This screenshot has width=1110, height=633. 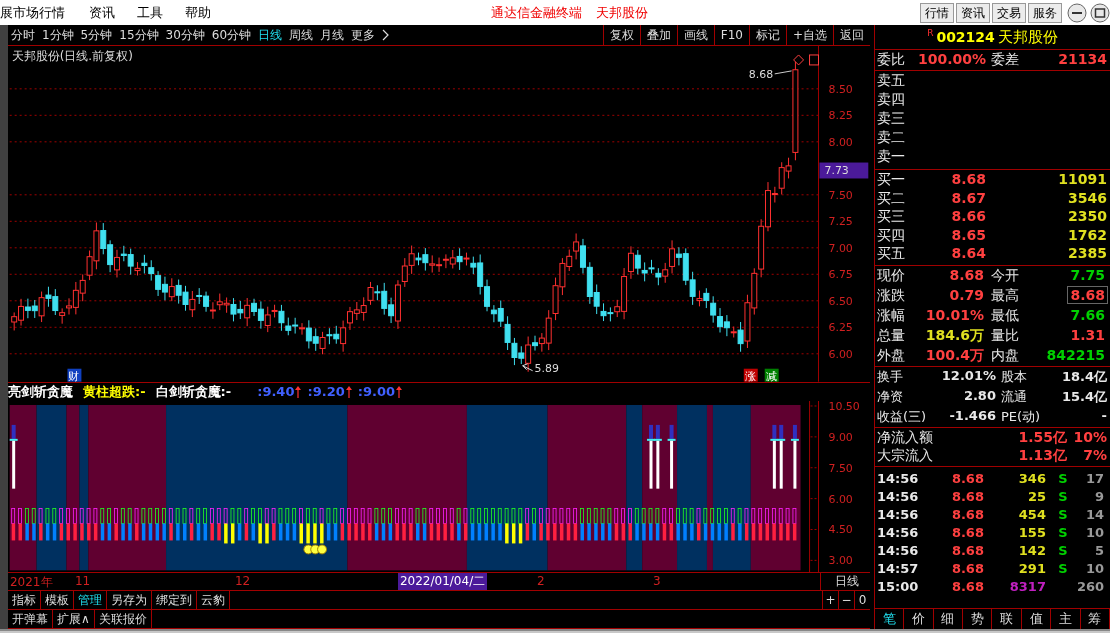 I want to click on axis-label: 6.75, so click(x=840, y=275).